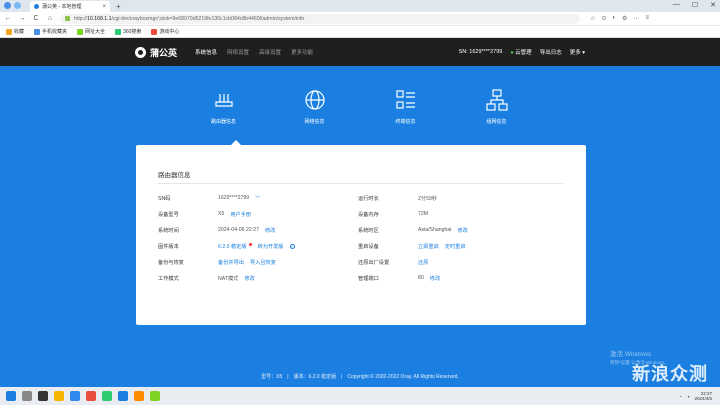 Image resolution: width=720 pixels, height=405 pixels. Describe the element at coordinates (592, 18) in the screenshot. I see `favorite-icon: ☆` at that location.